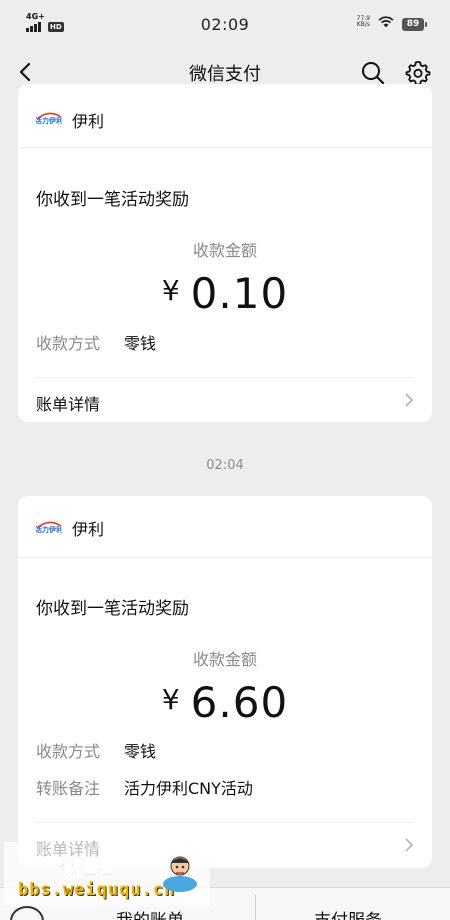 This screenshot has height=920, width=450. What do you see at coordinates (225, 465) in the screenshot?
I see `timestamp-separator: 02:04` at bounding box center [225, 465].